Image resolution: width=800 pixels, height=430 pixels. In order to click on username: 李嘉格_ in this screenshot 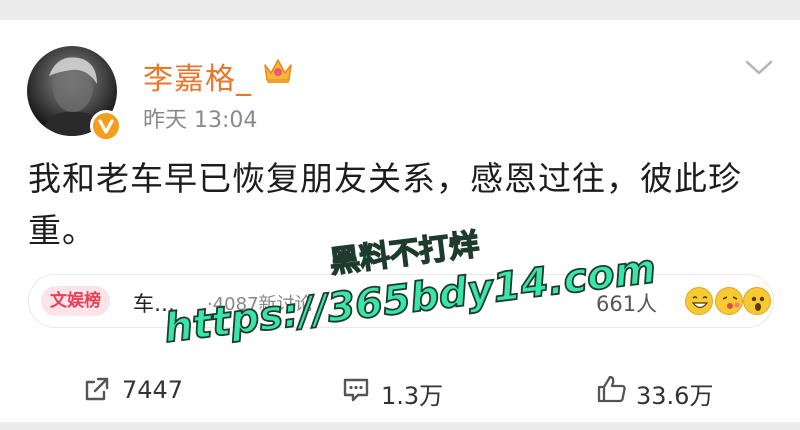, I will do `click(197, 76)`.